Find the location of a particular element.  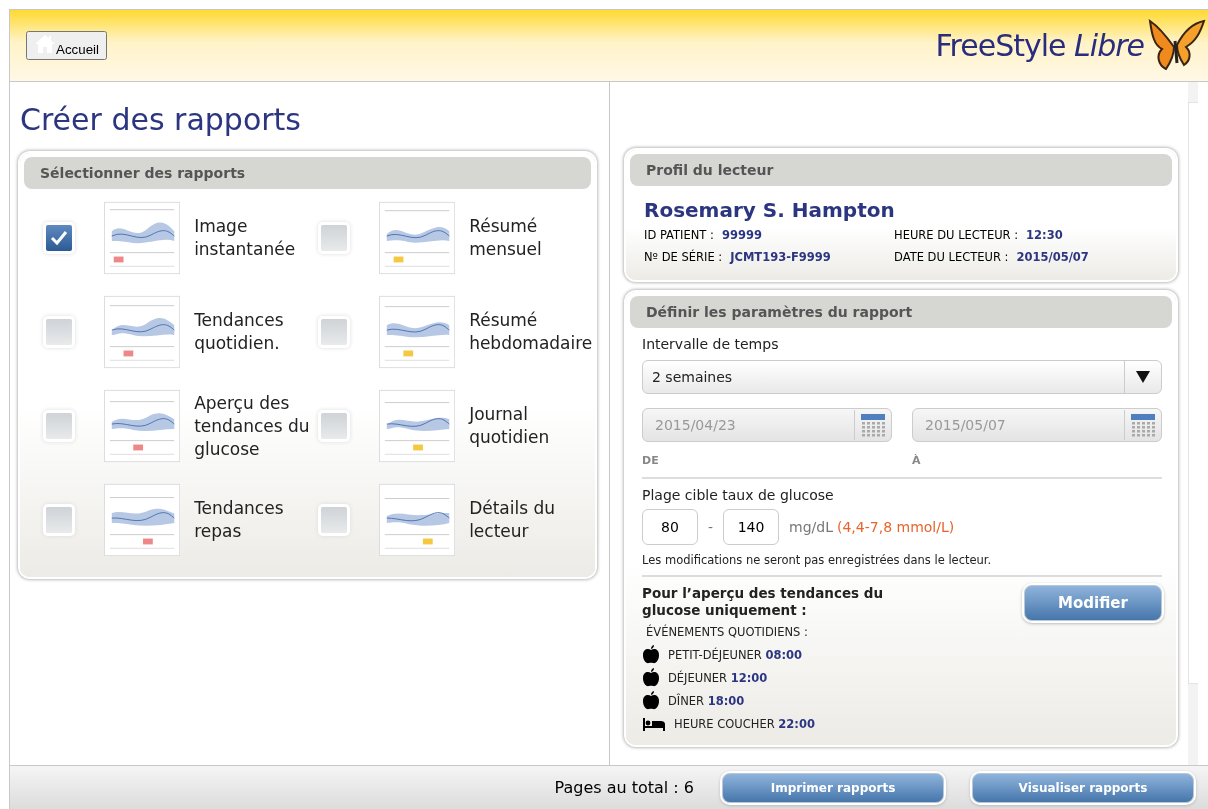

event-text: DÎNER 18:00 is located at coordinates (706, 700).